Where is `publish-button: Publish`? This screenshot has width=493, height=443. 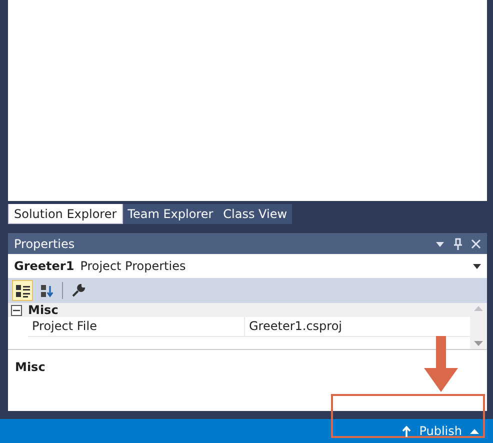
publish-button: Publish is located at coordinates (440, 431).